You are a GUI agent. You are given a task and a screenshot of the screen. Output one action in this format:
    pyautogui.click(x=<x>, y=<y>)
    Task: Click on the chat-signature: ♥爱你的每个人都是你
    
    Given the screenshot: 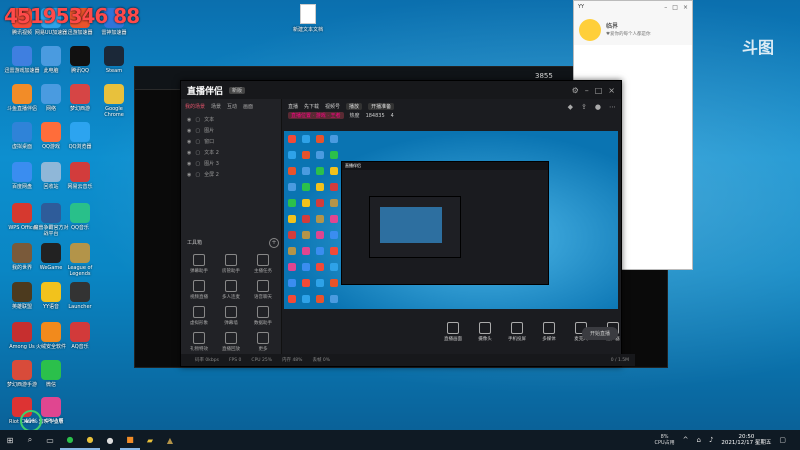 What is the action you would take?
    pyautogui.click(x=628, y=34)
    